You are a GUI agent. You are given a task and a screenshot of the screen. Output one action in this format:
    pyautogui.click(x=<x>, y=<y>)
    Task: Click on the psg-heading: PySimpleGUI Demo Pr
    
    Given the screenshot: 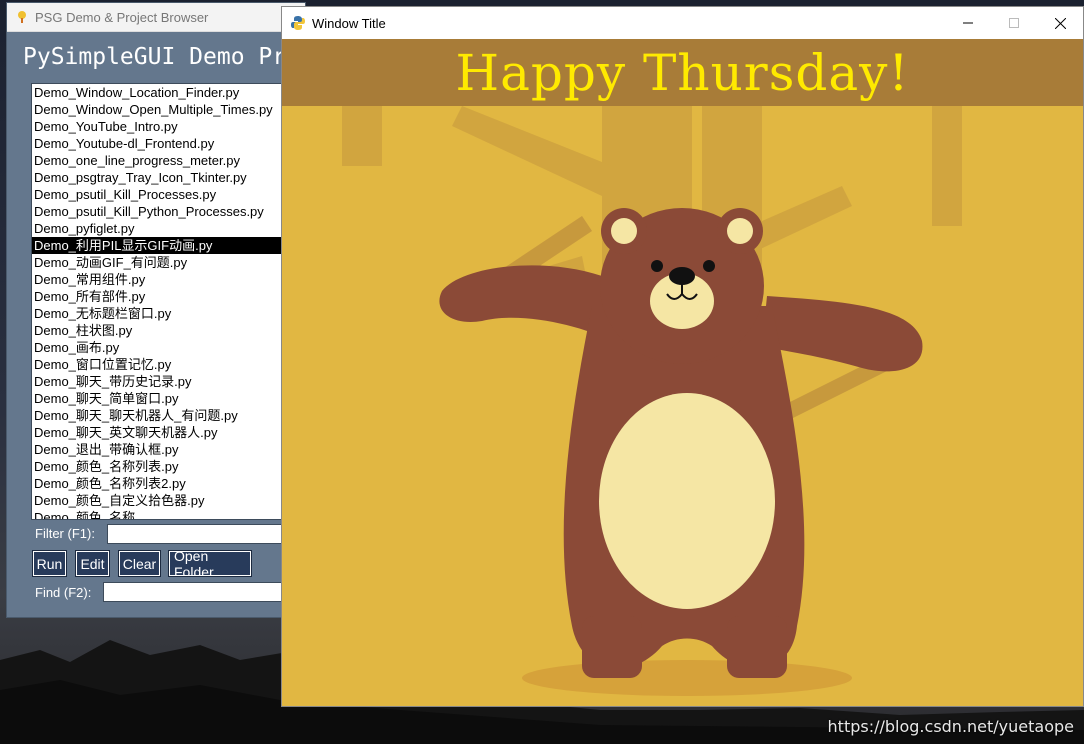 What is the action you would take?
    pyautogui.click(x=155, y=57)
    